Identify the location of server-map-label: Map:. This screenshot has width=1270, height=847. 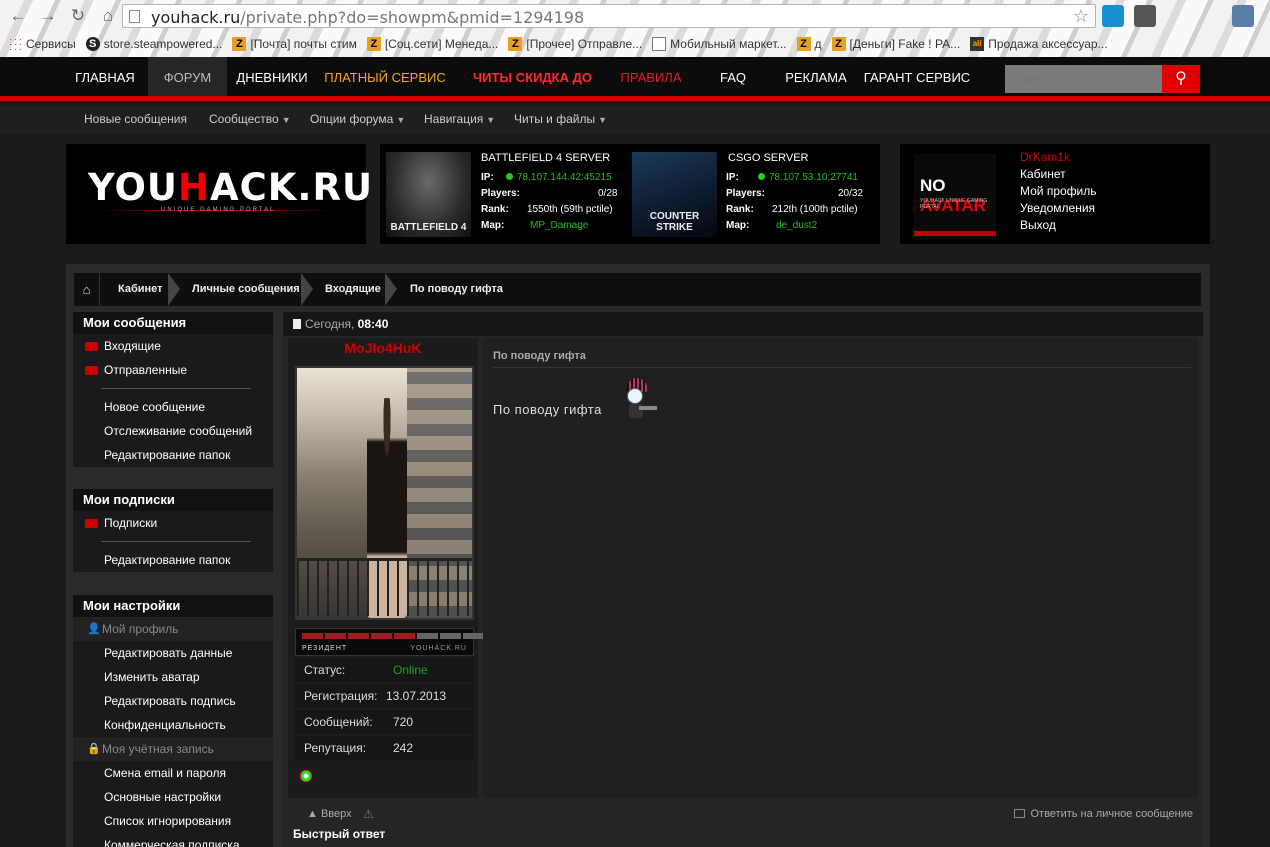
(738, 225).